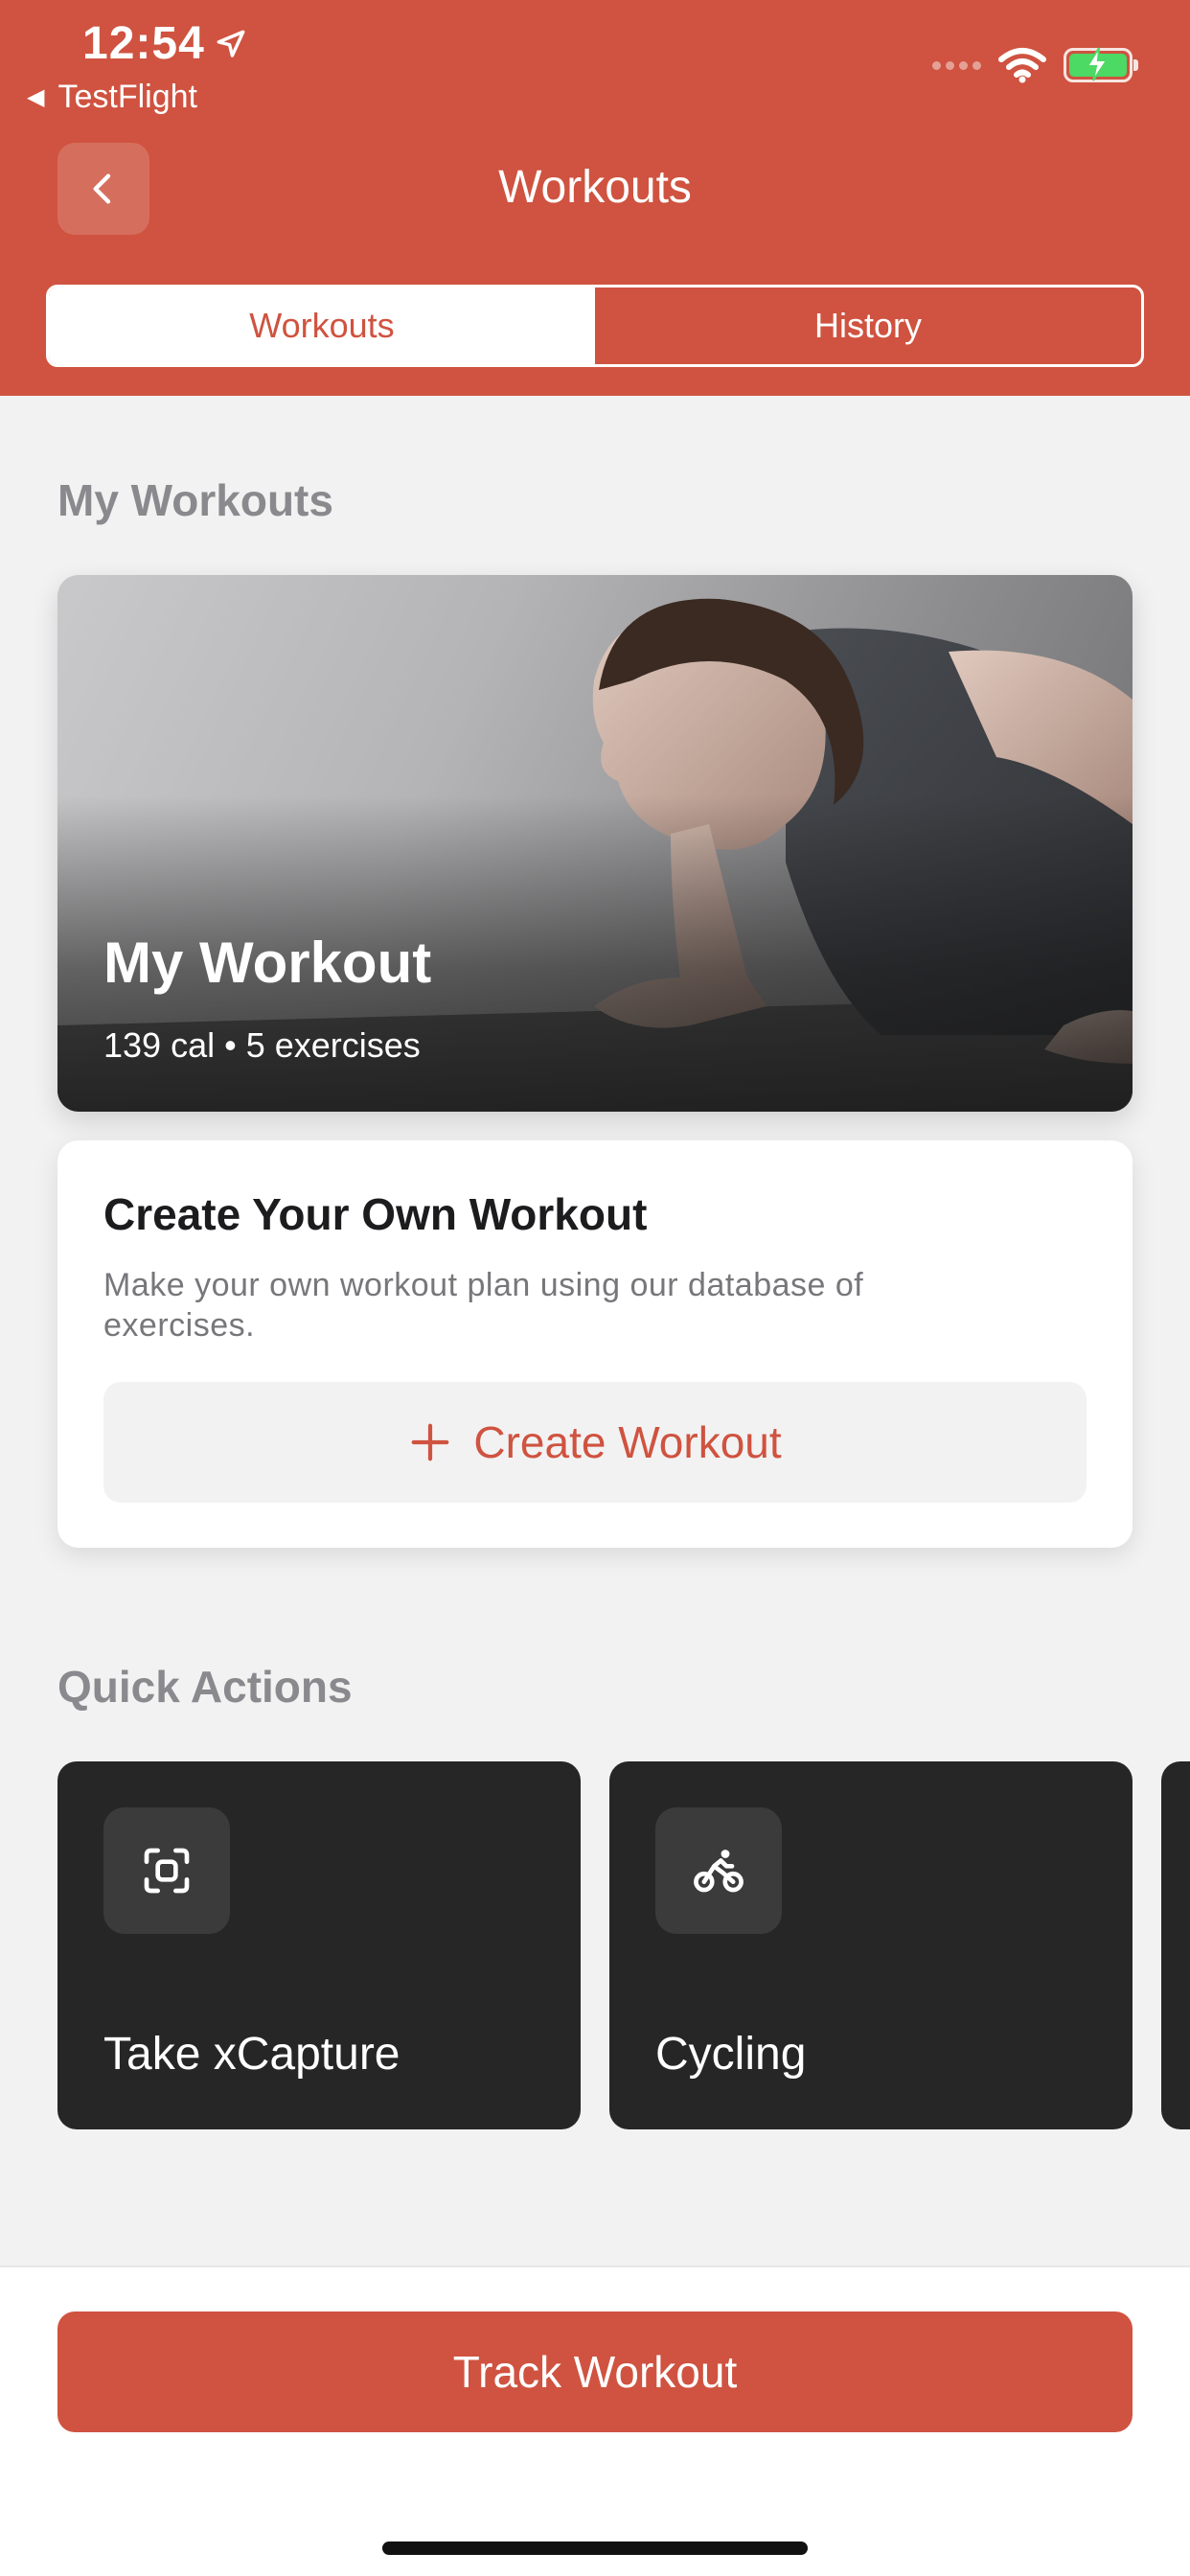 The width and height of the screenshot is (1190, 2576). I want to click on home-indicator, so click(595, 2548).